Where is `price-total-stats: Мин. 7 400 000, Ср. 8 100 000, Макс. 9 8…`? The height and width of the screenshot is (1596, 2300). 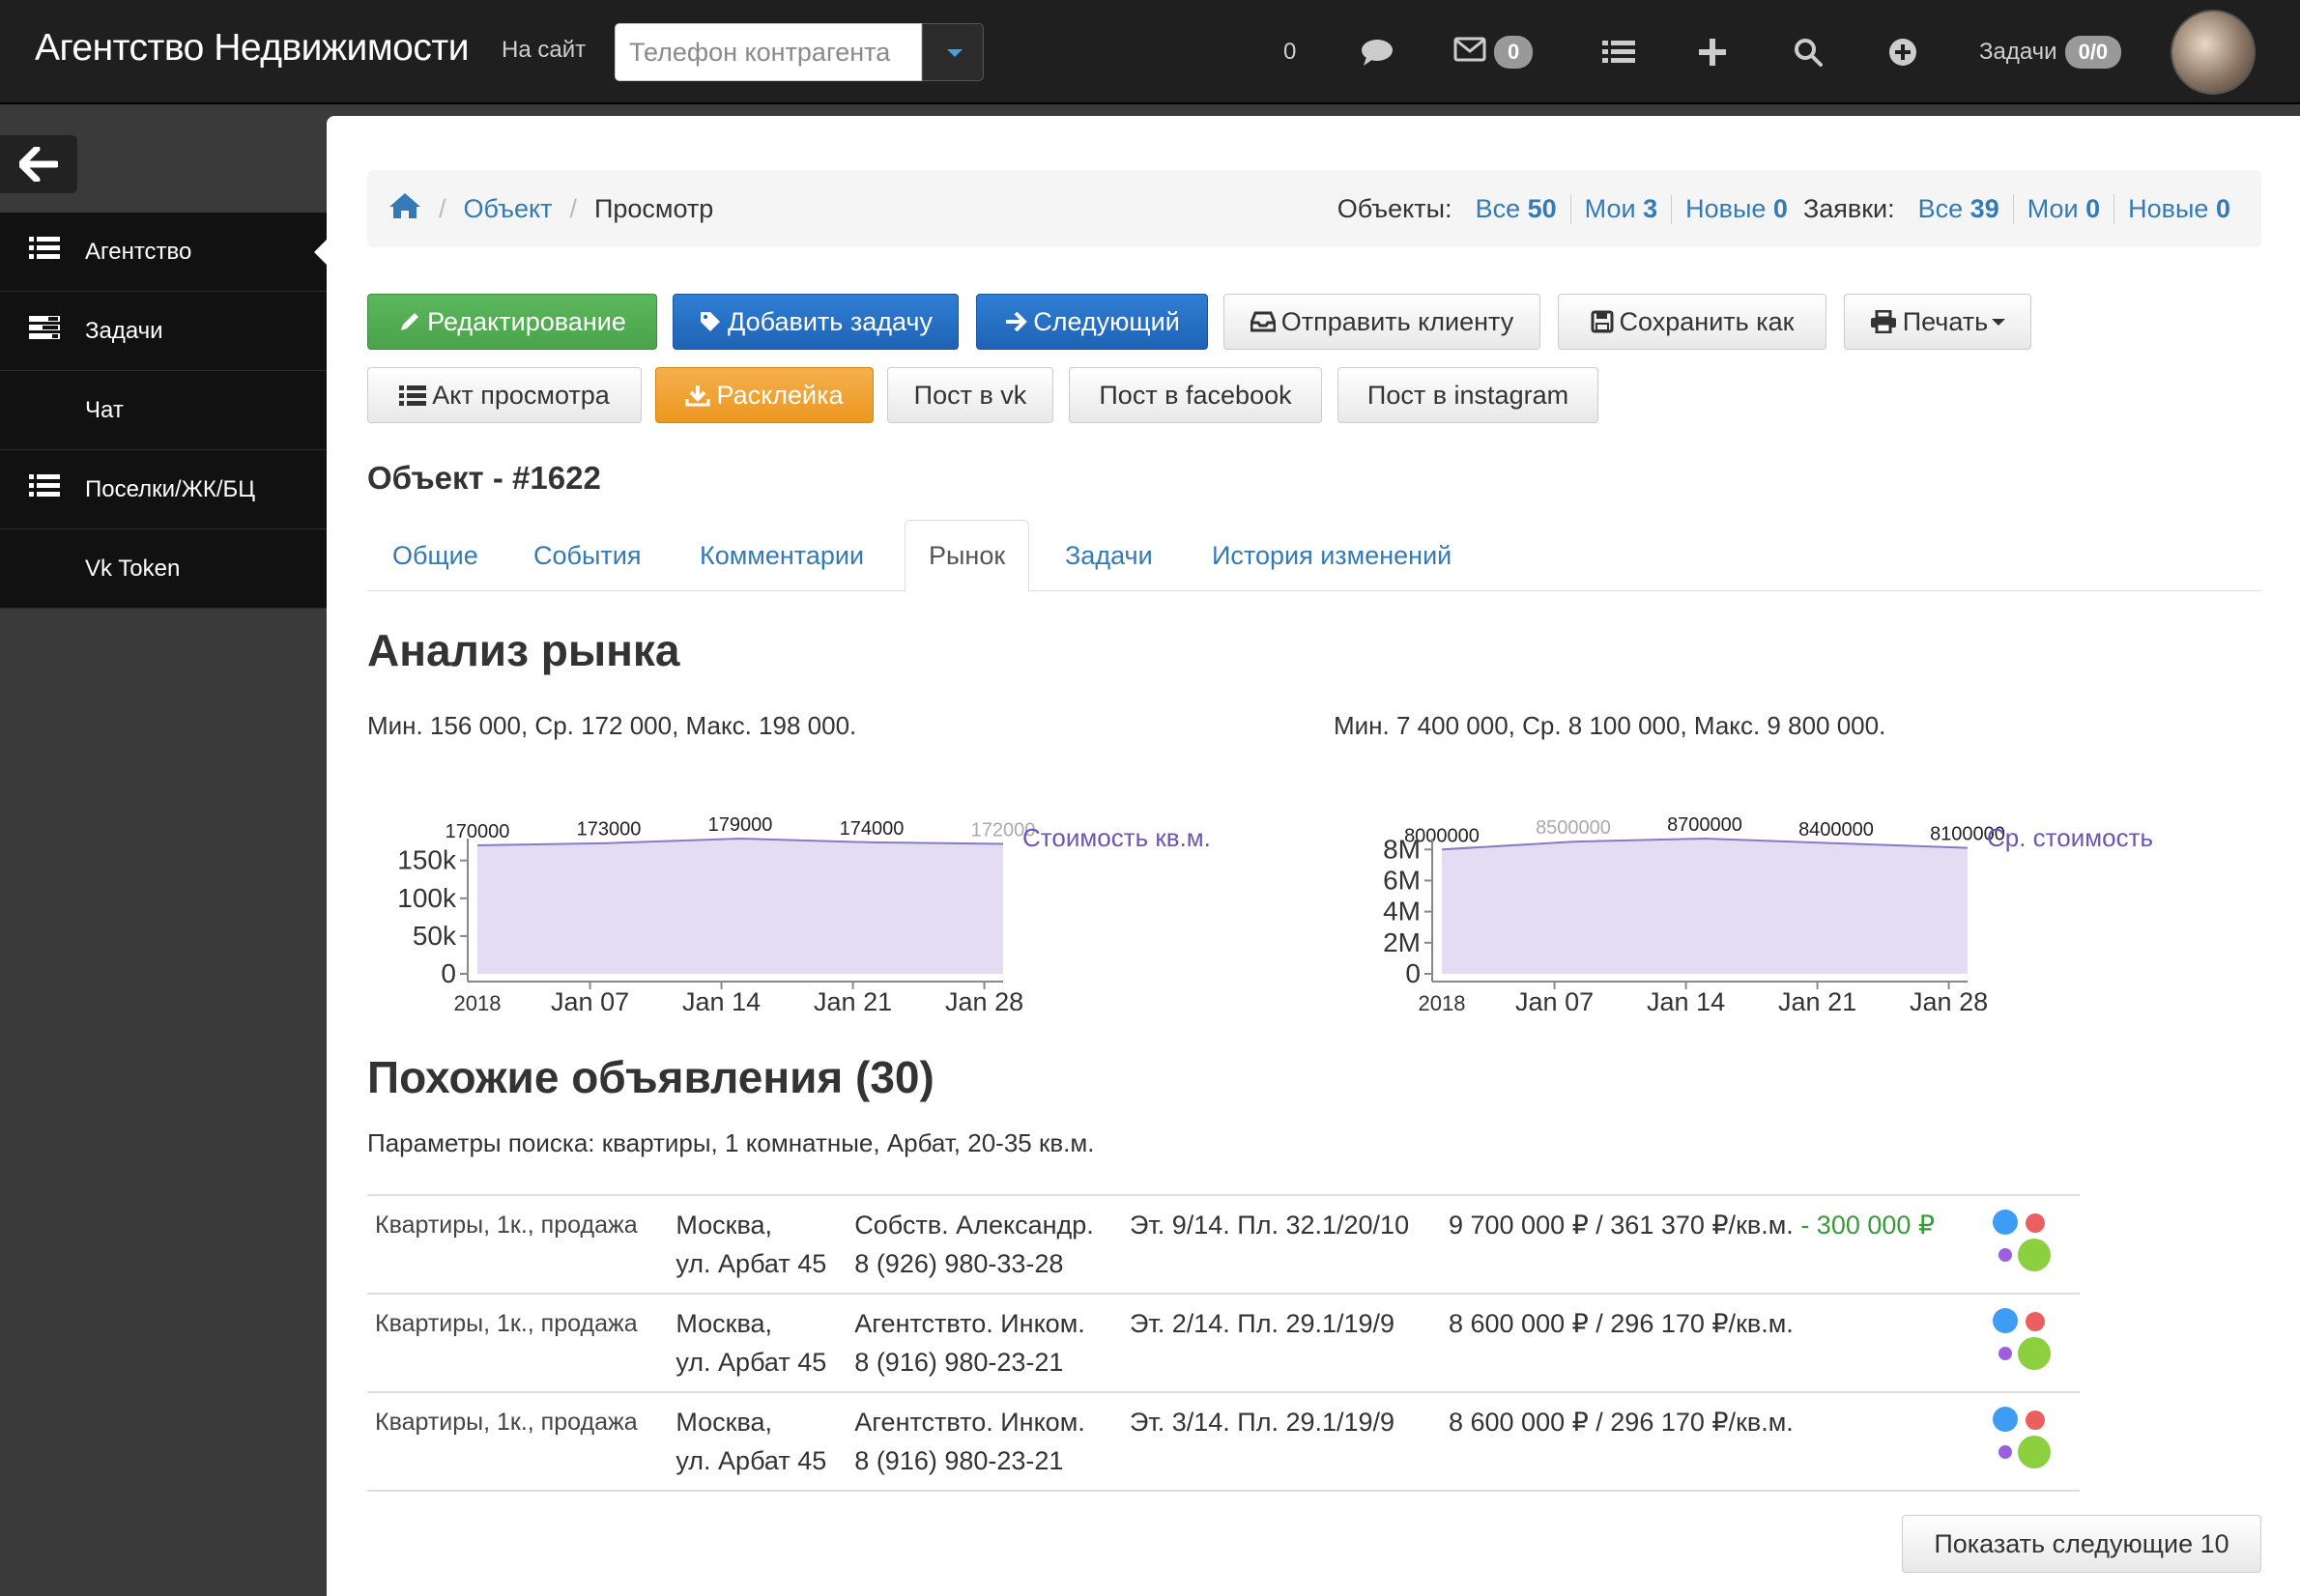 price-total-stats: Мин. 7 400 000, Ср. 8 100 000, Макс. 9 8… is located at coordinates (1610, 725).